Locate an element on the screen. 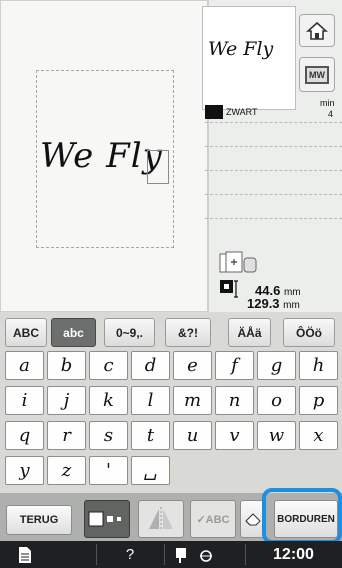 The width and height of the screenshot is (342, 568). preview-text: We Fly is located at coordinates (241, 49).